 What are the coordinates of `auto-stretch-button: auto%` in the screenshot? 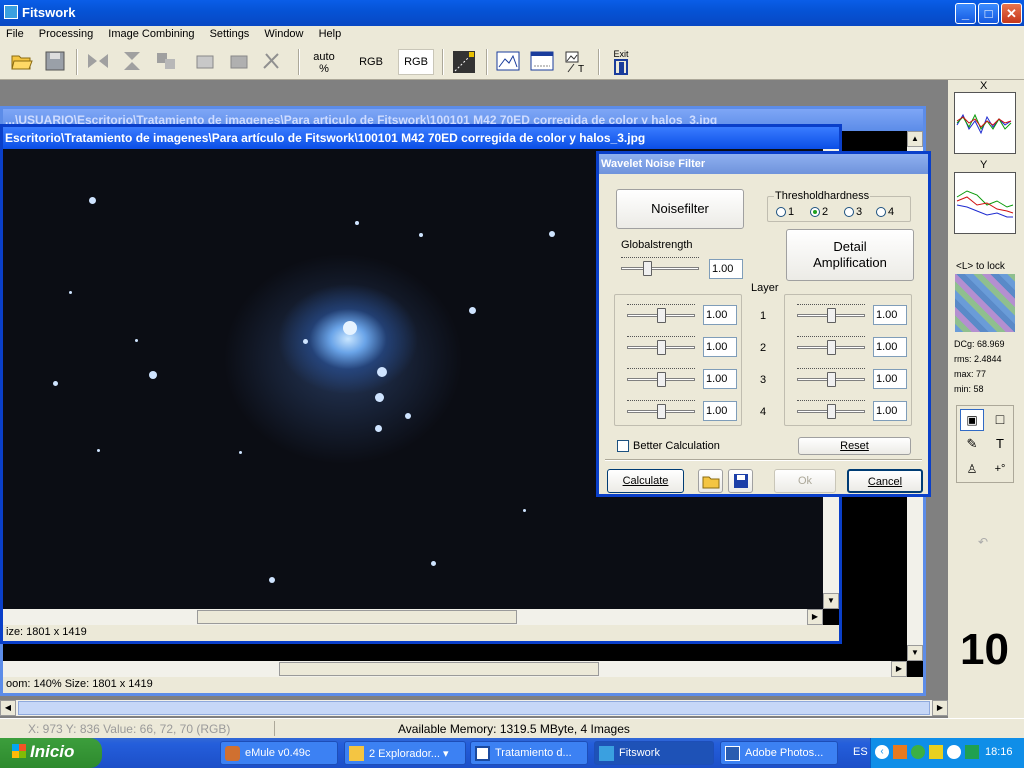 It's located at (324, 63).